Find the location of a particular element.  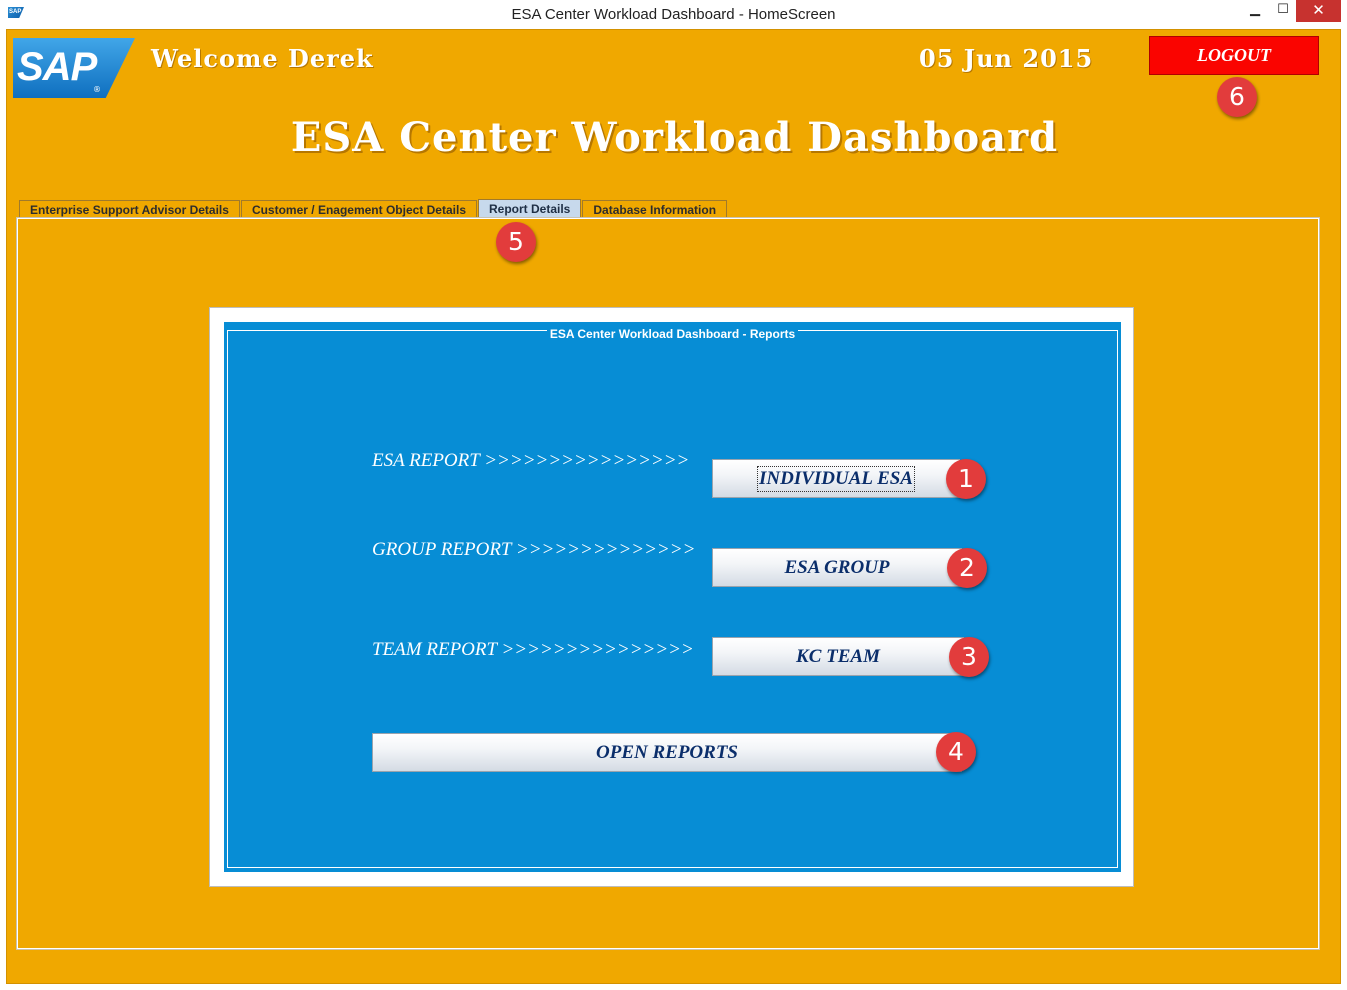

callout-badge-4: 4 is located at coordinates (956, 752).